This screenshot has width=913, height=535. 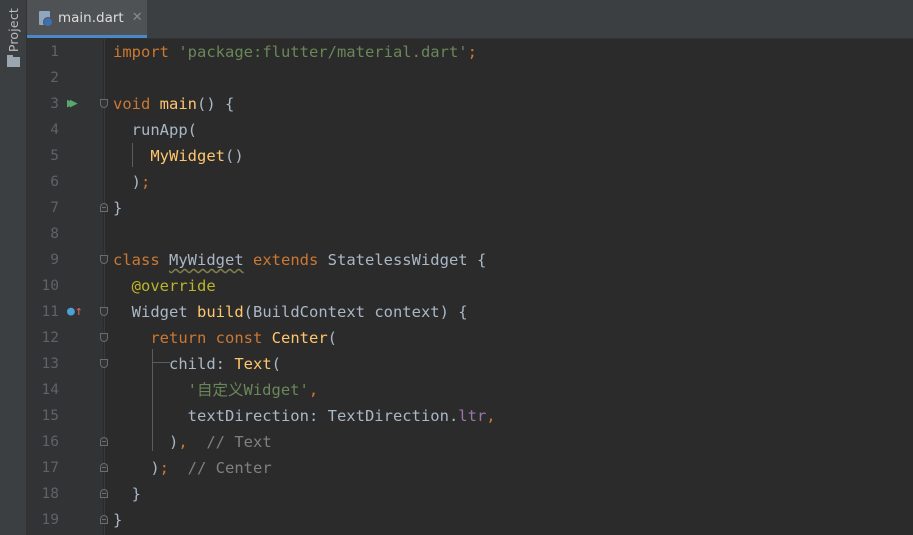 What do you see at coordinates (470, 182) in the screenshot?
I see `code-line: 6 );` at bounding box center [470, 182].